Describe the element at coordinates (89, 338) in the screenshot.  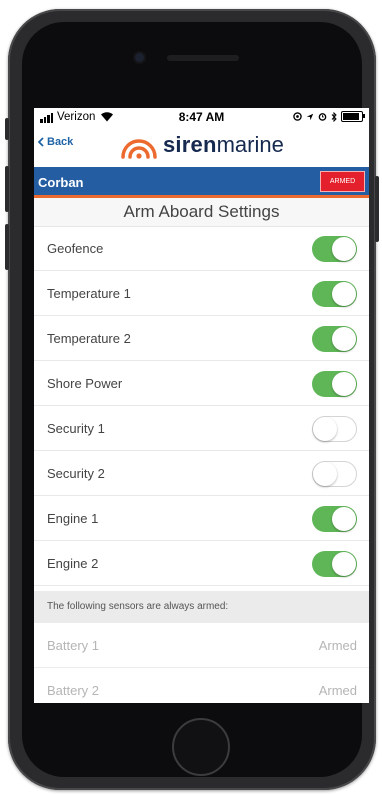
I see `setting-label: Temperature 2` at that location.